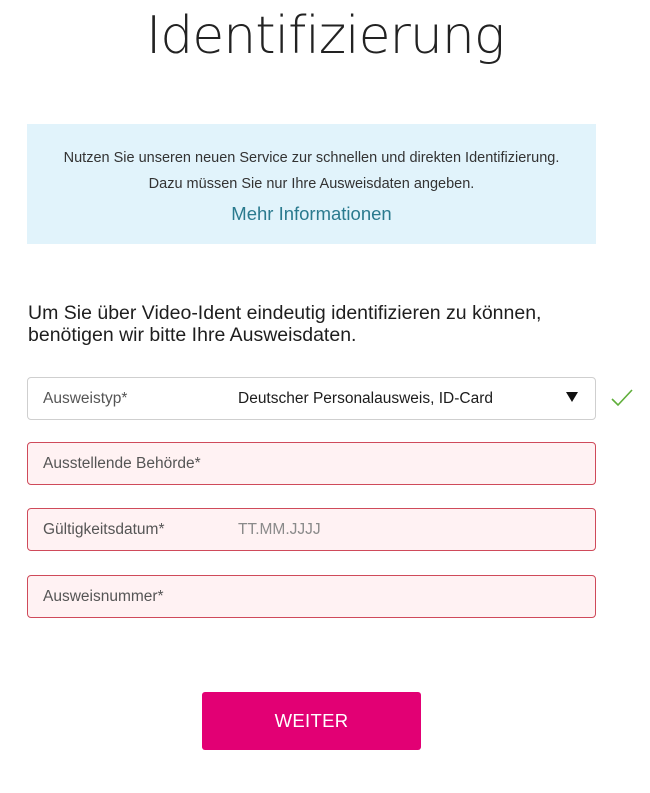 The height and width of the screenshot is (793, 650). I want to click on weiter-button: WEITER, so click(311, 721).